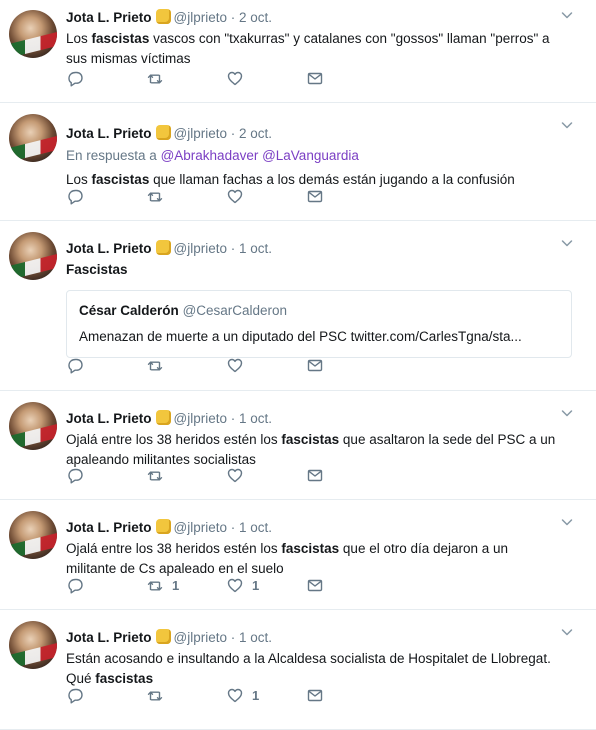 This screenshot has width=596, height=730. I want to click on reply-handles: @Abrakhadaver @LaVanguardia, so click(260, 155).